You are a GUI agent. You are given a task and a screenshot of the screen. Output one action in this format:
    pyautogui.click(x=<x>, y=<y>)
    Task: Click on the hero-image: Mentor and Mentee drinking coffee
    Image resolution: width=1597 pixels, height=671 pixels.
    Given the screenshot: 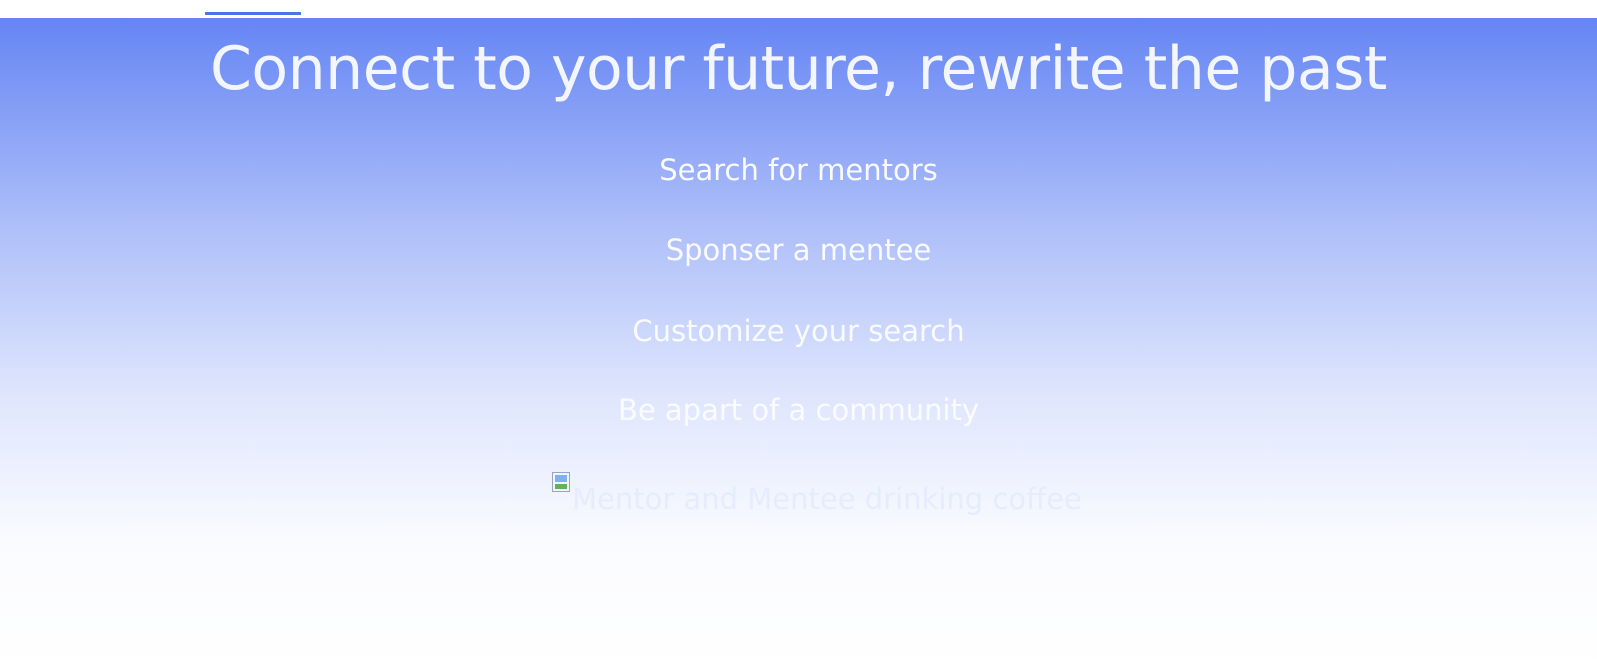 What is the action you would take?
    pyautogui.click(x=817, y=496)
    